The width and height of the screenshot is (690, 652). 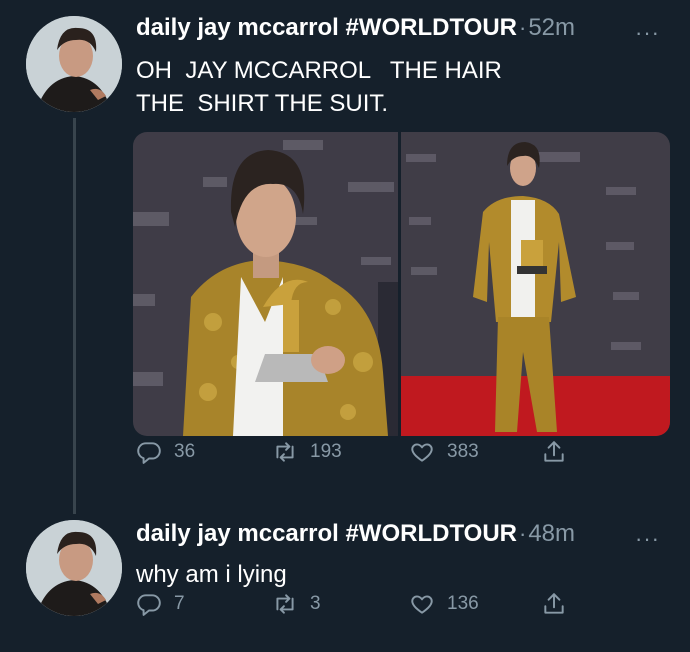 I want to click on reply-count: 7, so click(x=179, y=603).